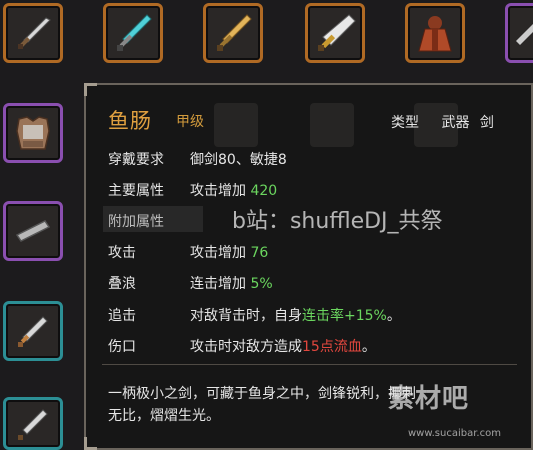 This screenshot has height=450, width=533. Describe the element at coordinates (136, 222) in the screenshot. I see `stat-label: 附加属性` at that location.